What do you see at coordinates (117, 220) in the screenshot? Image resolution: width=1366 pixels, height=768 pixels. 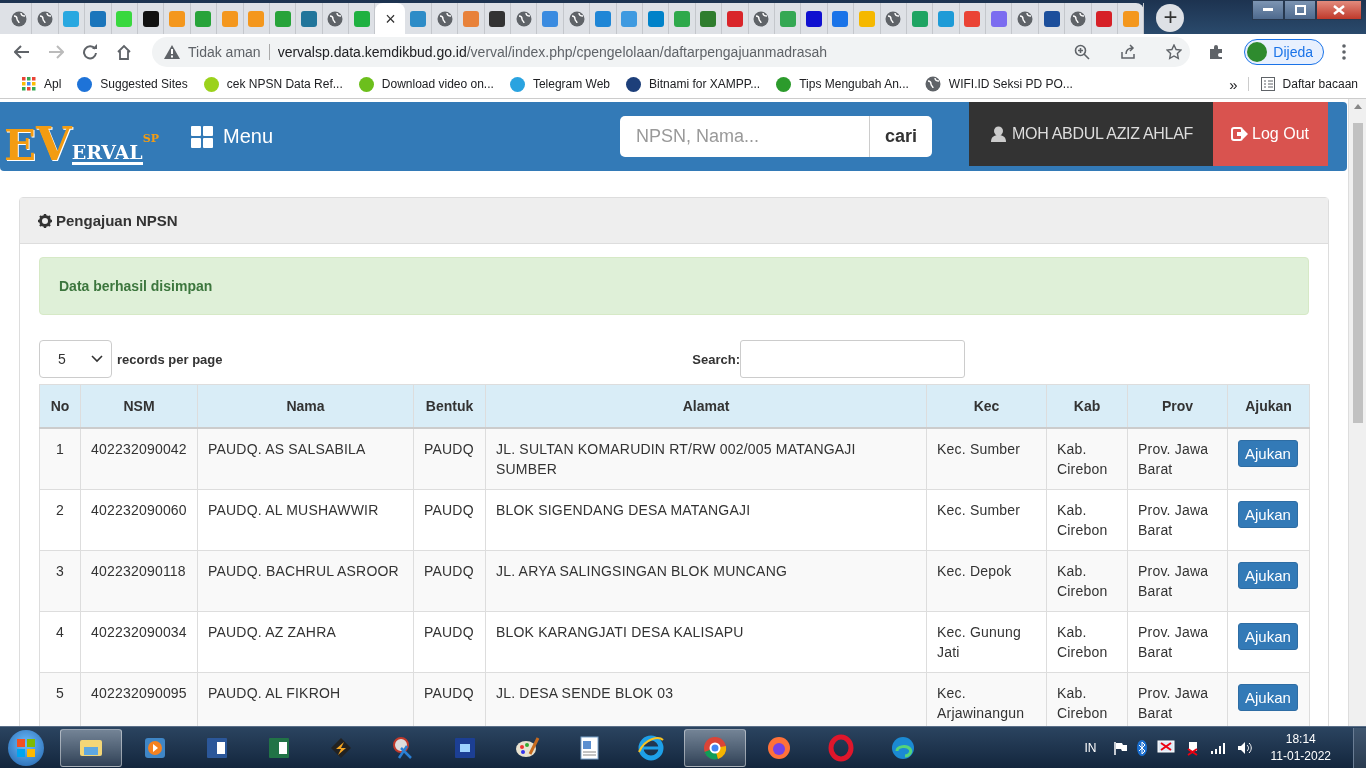 I see `panel-title: Pengajuan NPSN` at bounding box center [117, 220].